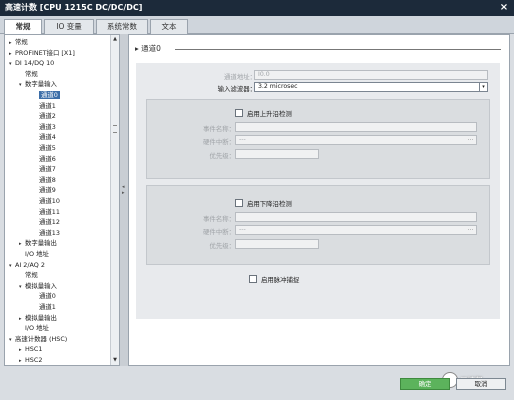 Image resolution: width=514 pixels, height=400 pixels. I want to click on falling-edge-group: 启用下降沿检测 事件名称： 硬件中断： ---... 优先级：, so click(318, 225).